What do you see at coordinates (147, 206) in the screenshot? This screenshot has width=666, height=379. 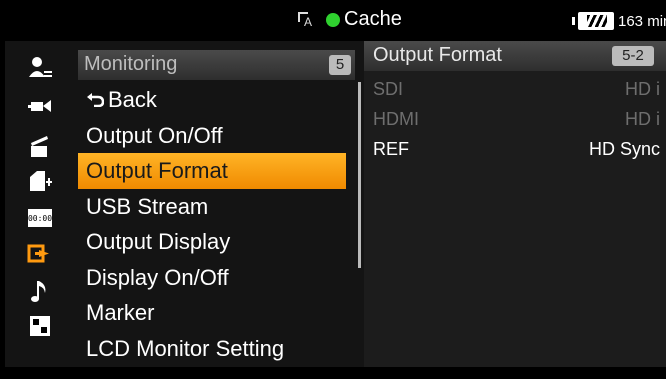 I see `menu-item-label: USB Stream` at bounding box center [147, 206].